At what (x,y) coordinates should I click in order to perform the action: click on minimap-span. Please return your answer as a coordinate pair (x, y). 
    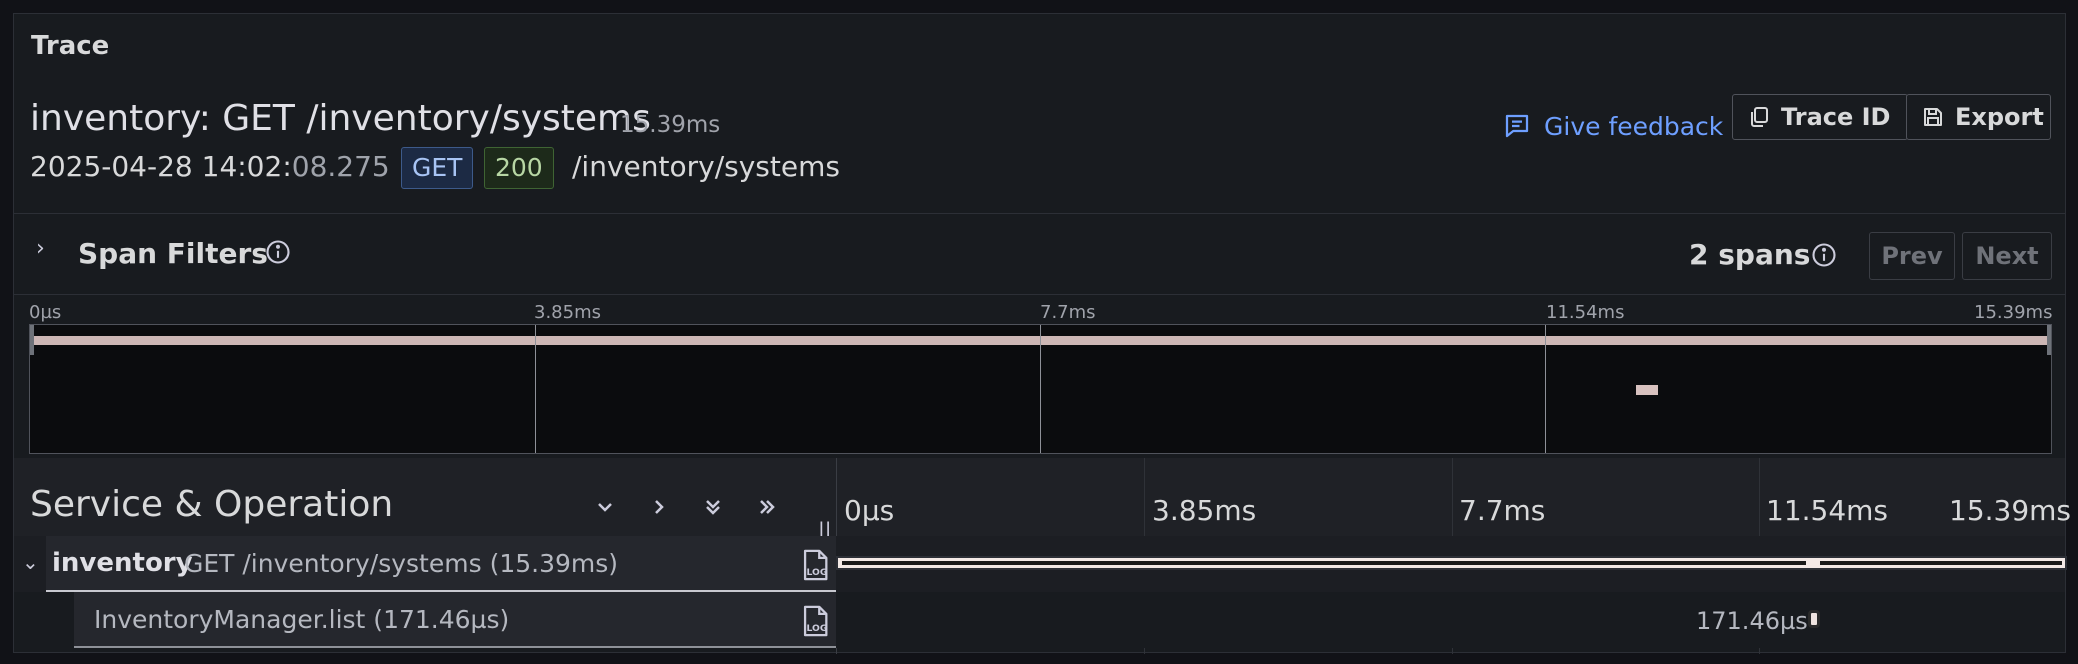
    Looking at the image, I should click on (1647, 390).